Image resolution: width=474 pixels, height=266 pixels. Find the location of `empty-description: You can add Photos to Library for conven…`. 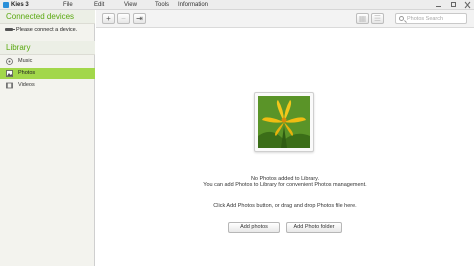

empty-description: You can add Photos to Library for conven… is located at coordinates (285, 185).